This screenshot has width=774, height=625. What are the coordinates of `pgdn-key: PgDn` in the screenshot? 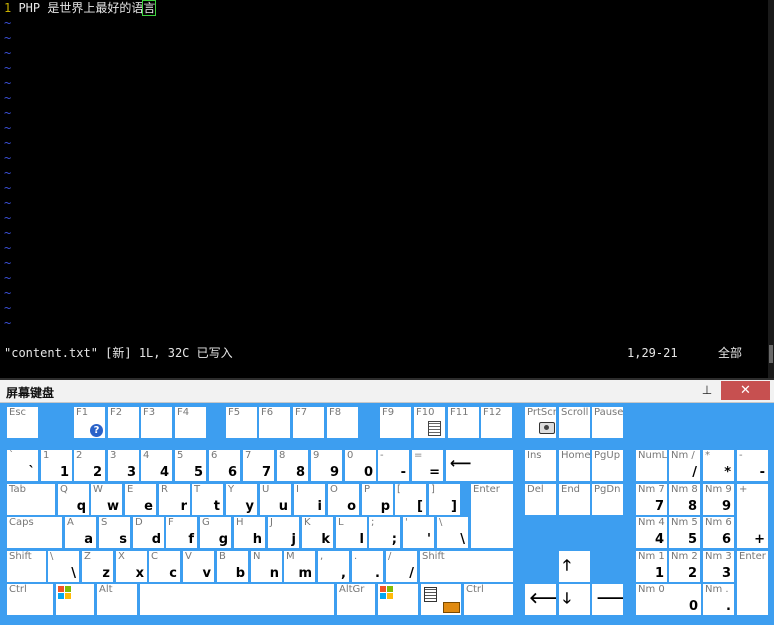 It's located at (607, 499).